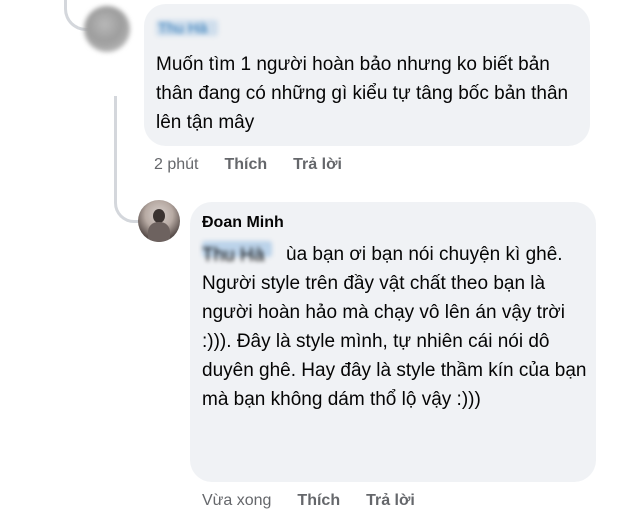 This screenshot has height=530, width=620. I want to click on reply-mention: Thu Hà, so click(237, 253).